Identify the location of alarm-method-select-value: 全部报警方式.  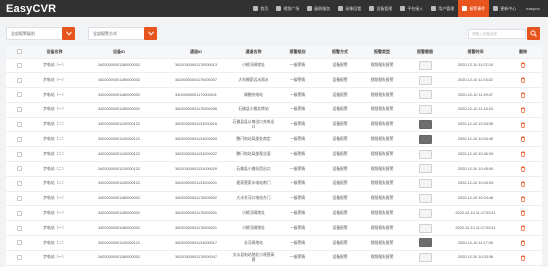
(105, 33).